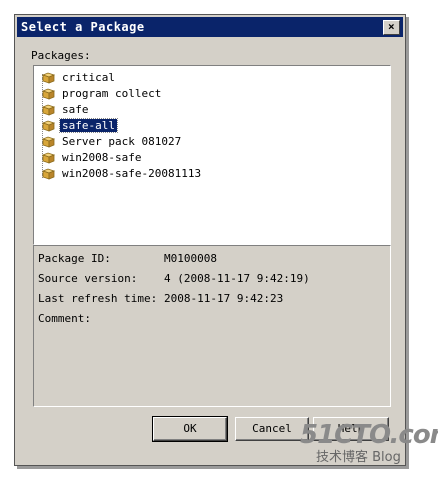  I want to click on ok-button: OK, so click(190, 429).